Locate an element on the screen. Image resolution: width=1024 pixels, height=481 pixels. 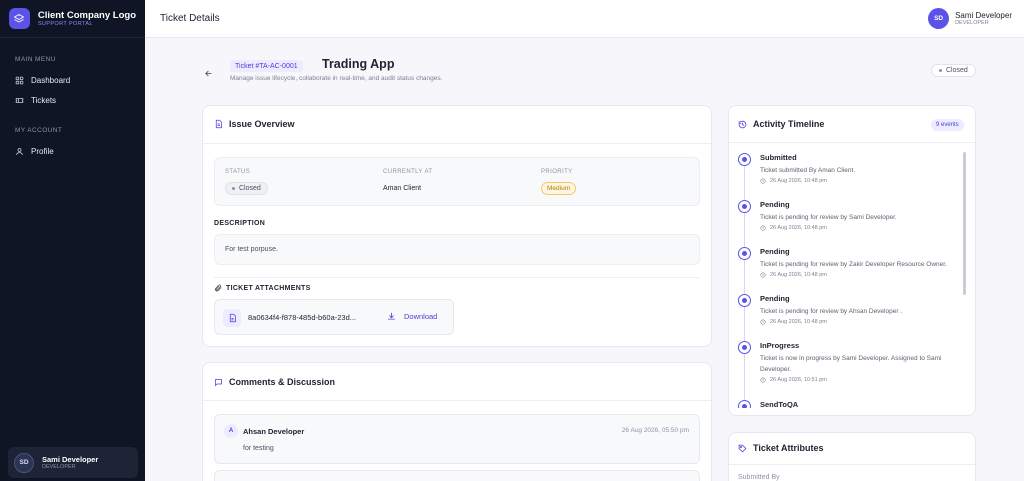
back-button is located at coordinates (208, 74).